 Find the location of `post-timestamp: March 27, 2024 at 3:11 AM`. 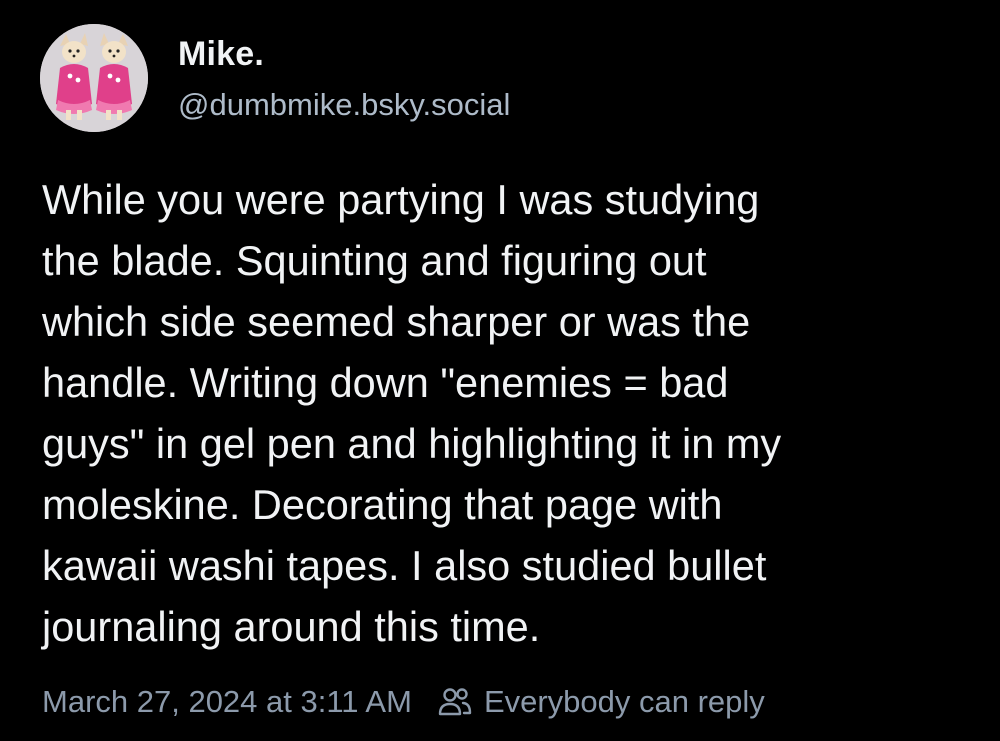

post-timestamp: March 27, 2024 at 3:11 AM is located at coordinates (227, 702).